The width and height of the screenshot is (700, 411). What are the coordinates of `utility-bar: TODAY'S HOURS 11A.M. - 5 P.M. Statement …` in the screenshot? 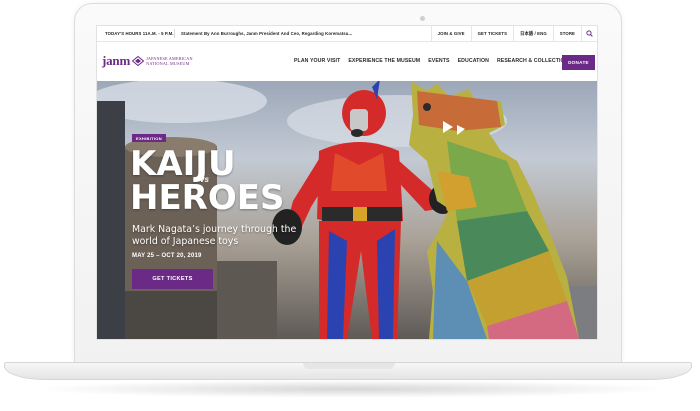 It's located at (347, 34).